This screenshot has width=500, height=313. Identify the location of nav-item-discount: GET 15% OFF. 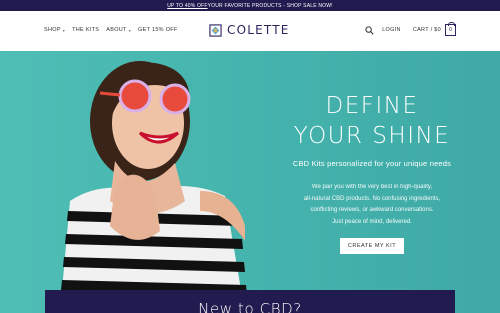
(158, 30).